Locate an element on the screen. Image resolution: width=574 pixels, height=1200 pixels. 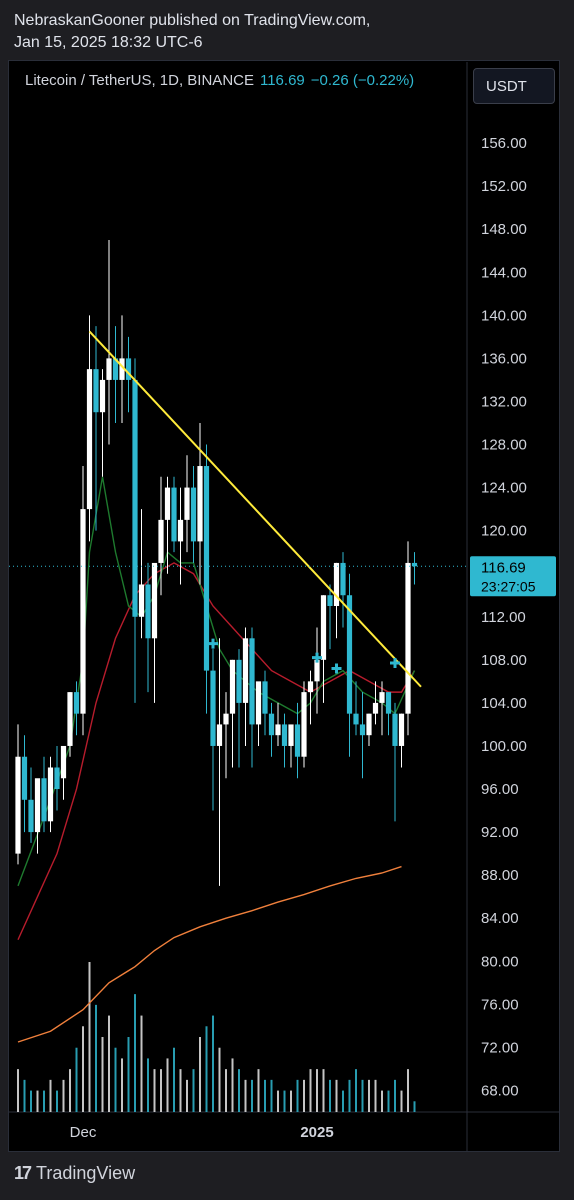
y-tick-label: 124.00 is located at coordinates (504, 488).